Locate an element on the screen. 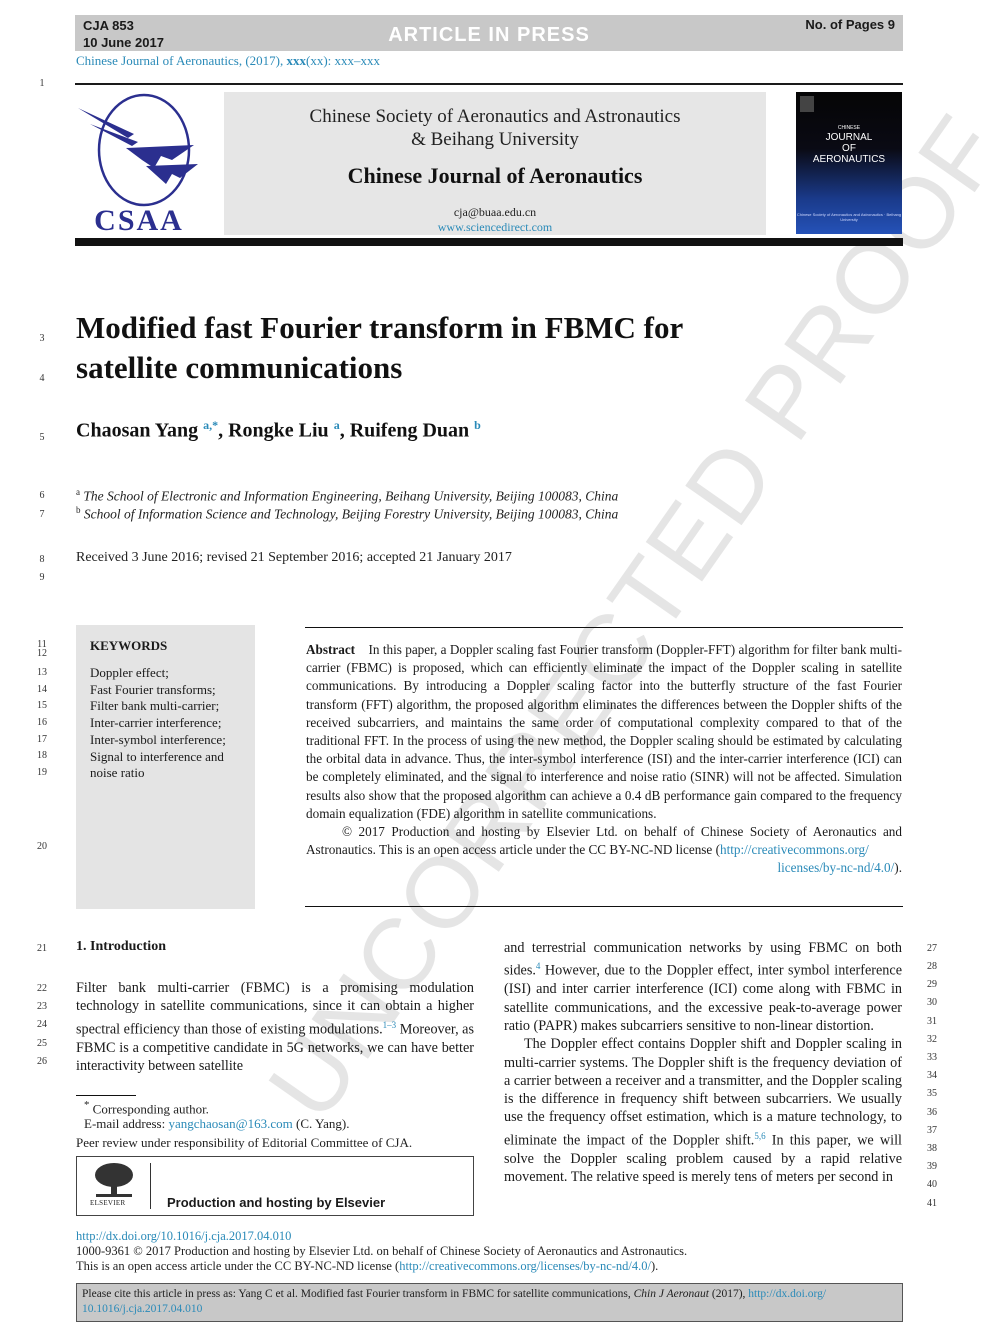  author-affiliation-mark: a,* is located at coordinates (210, 425).